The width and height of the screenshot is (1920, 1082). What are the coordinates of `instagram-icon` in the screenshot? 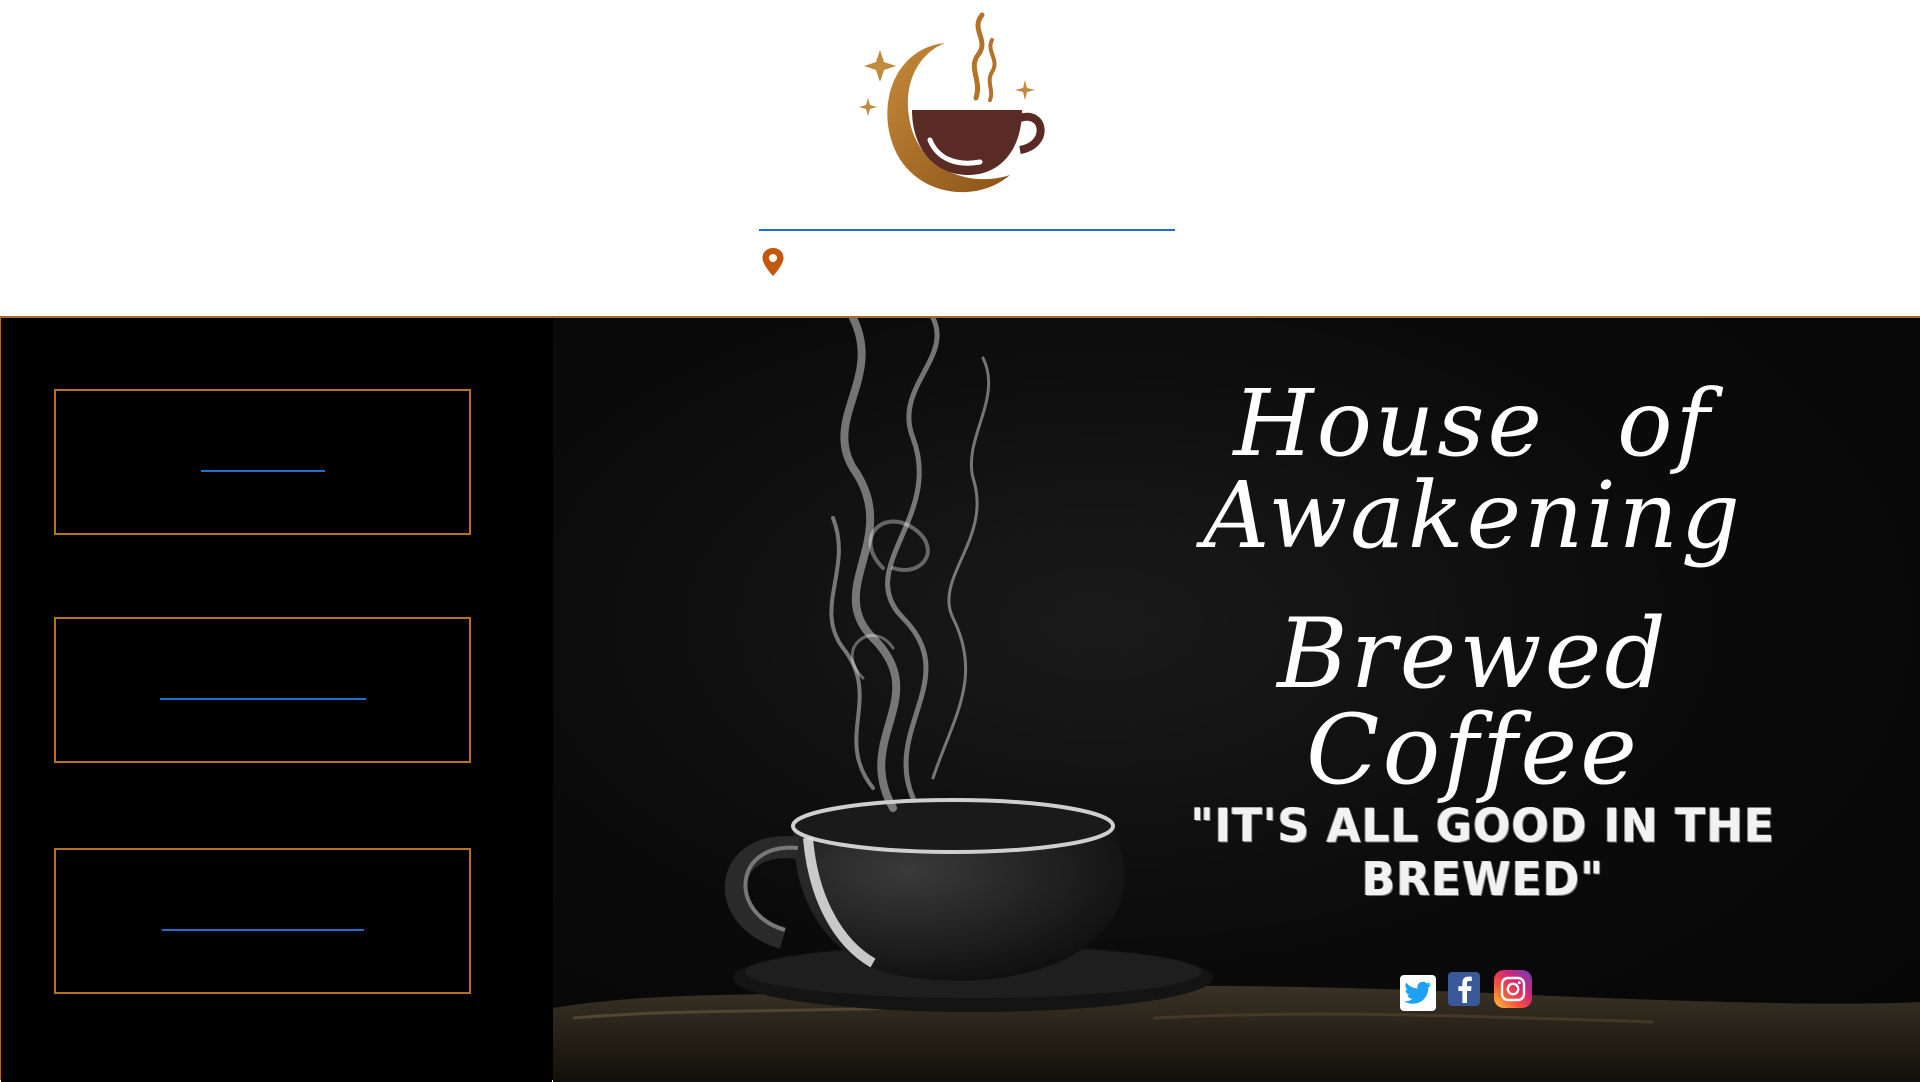 It's located at (1513, 989).